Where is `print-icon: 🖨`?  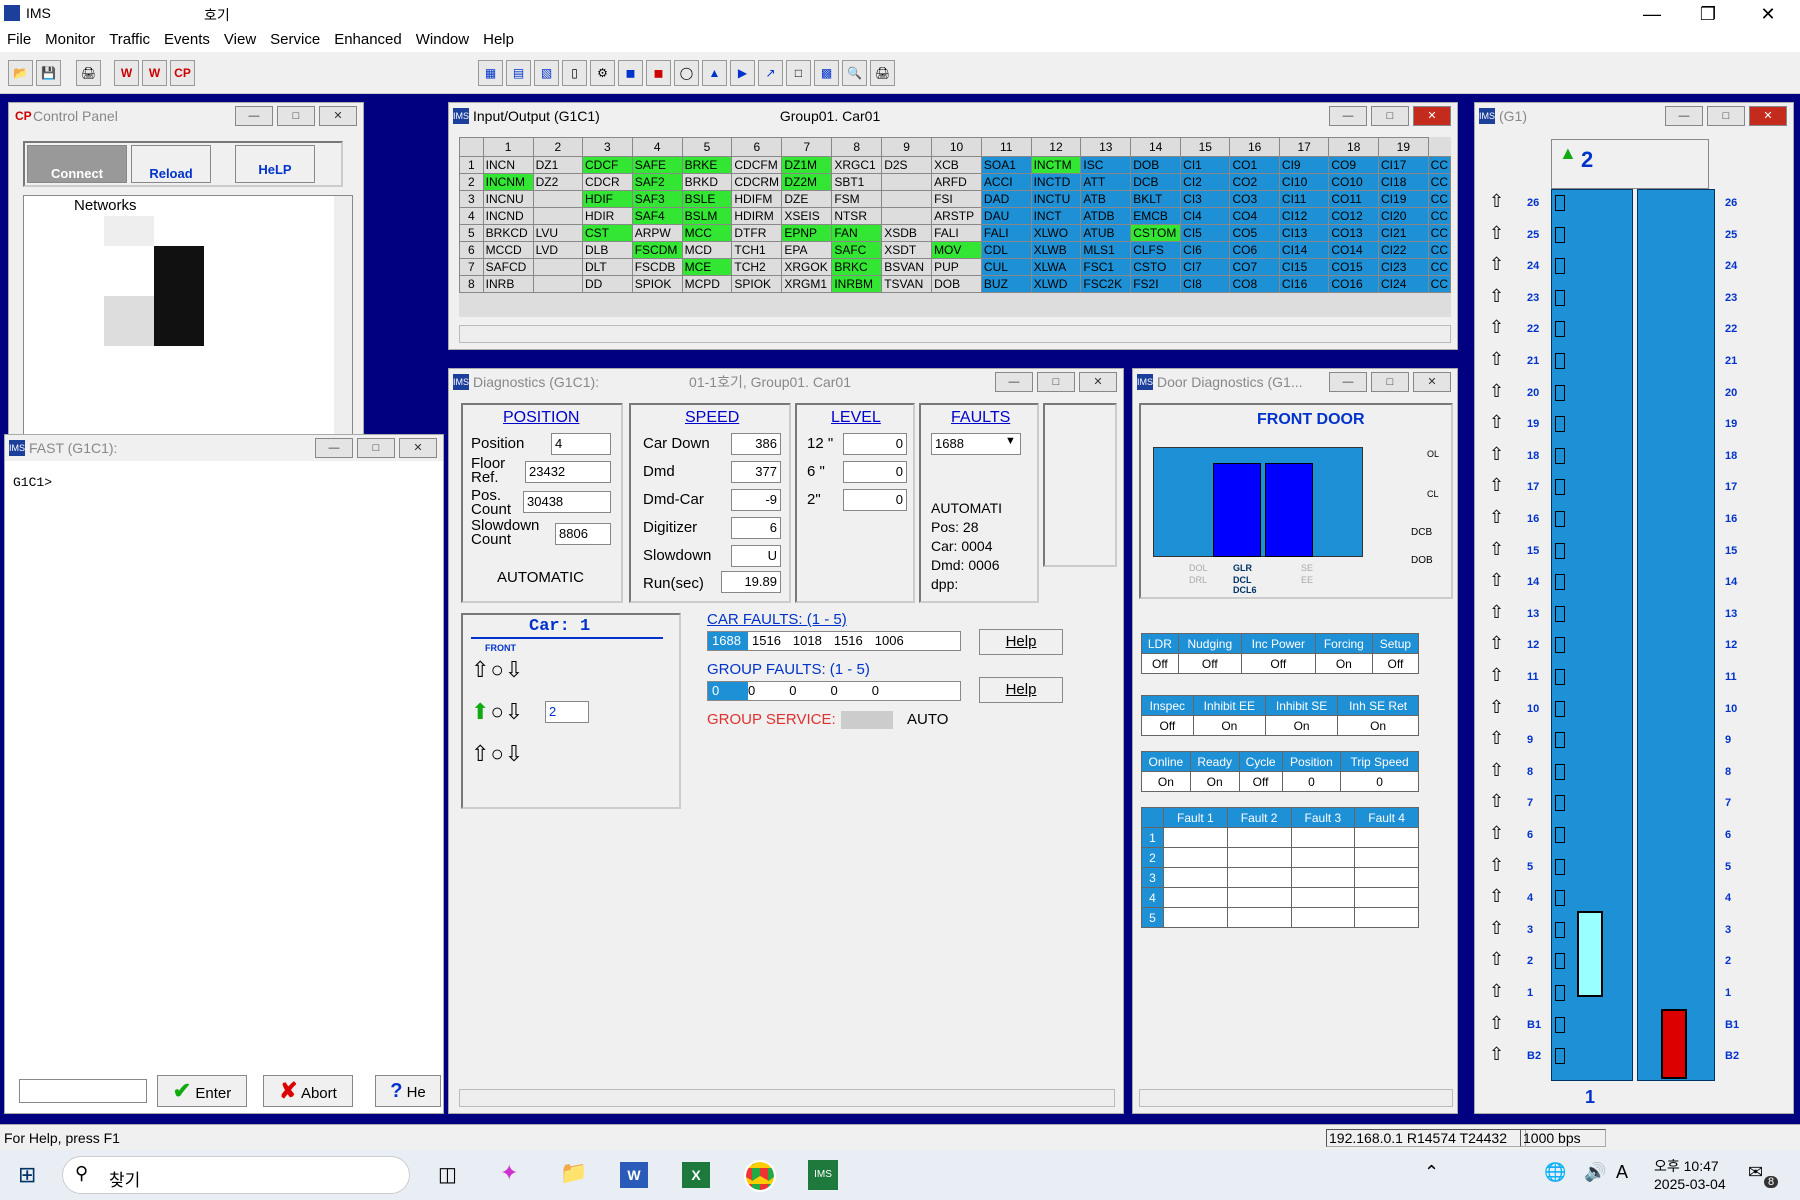 print-icon: 🖨 is located at coordinates (88, 73).